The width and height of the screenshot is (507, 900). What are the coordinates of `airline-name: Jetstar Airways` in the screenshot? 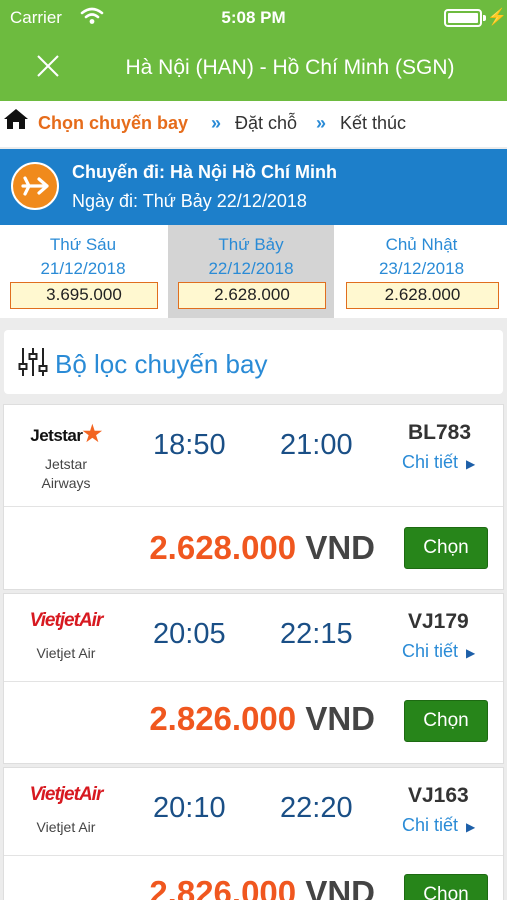 It's located at (66, 473).